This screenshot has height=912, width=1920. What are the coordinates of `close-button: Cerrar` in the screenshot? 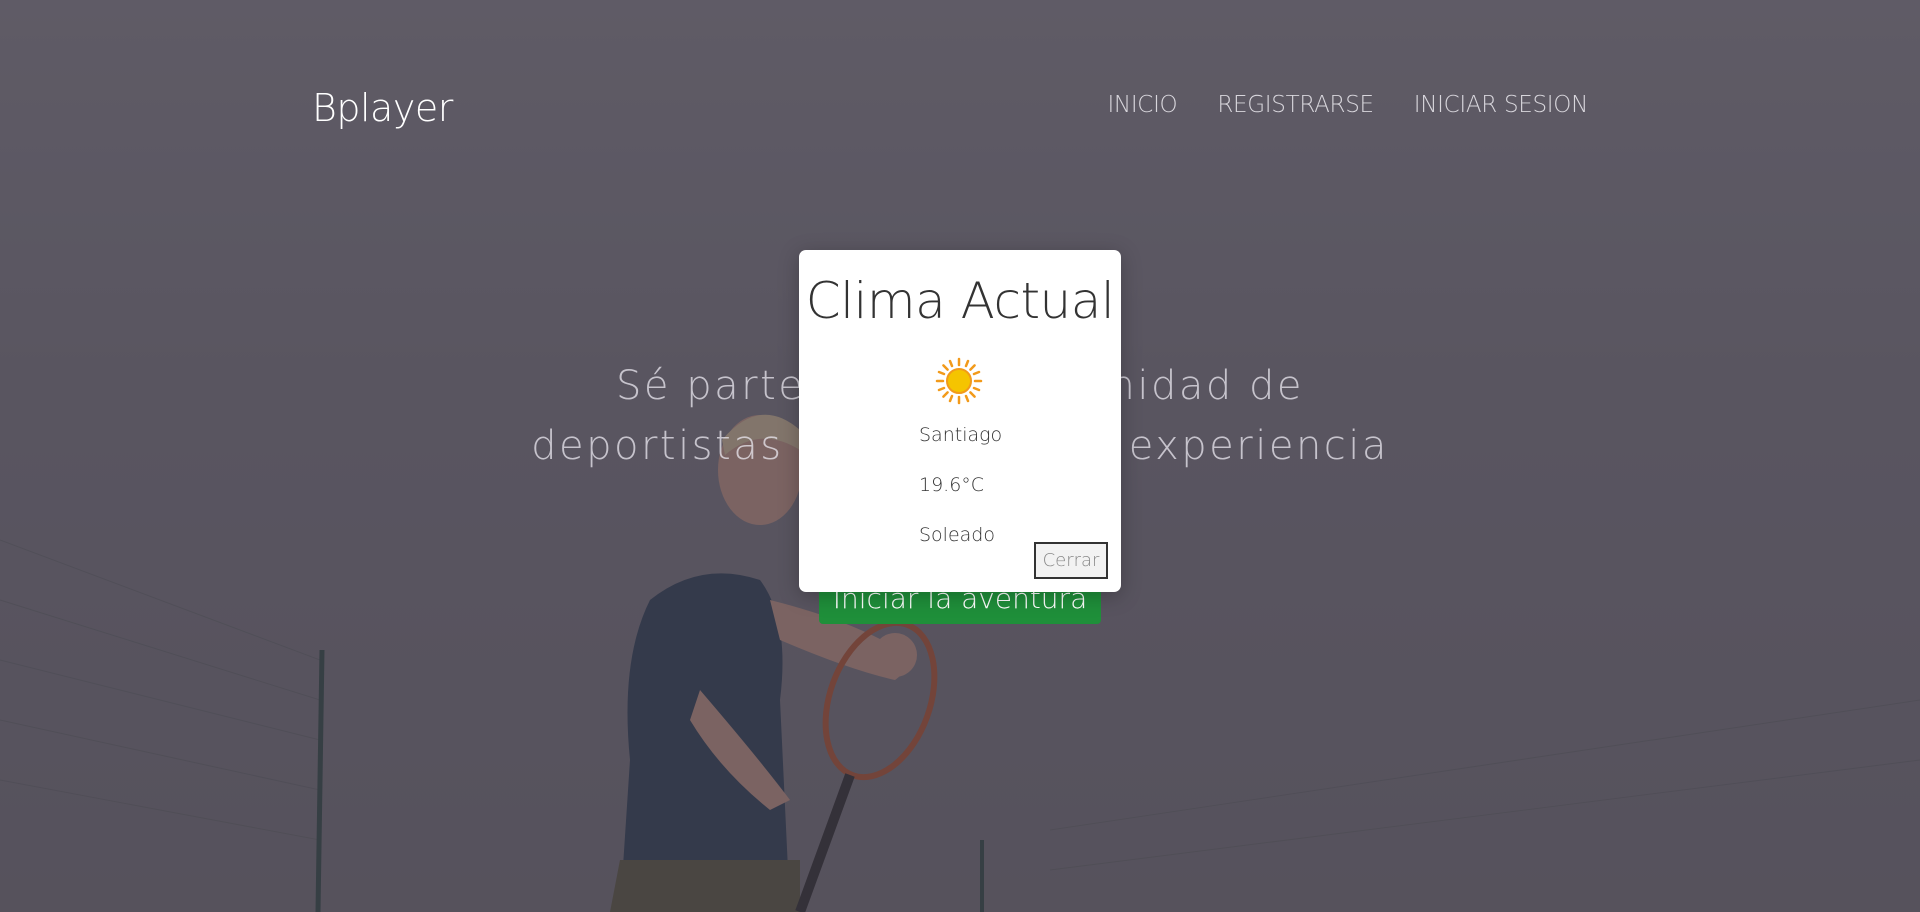 It's located at (1071, 560).